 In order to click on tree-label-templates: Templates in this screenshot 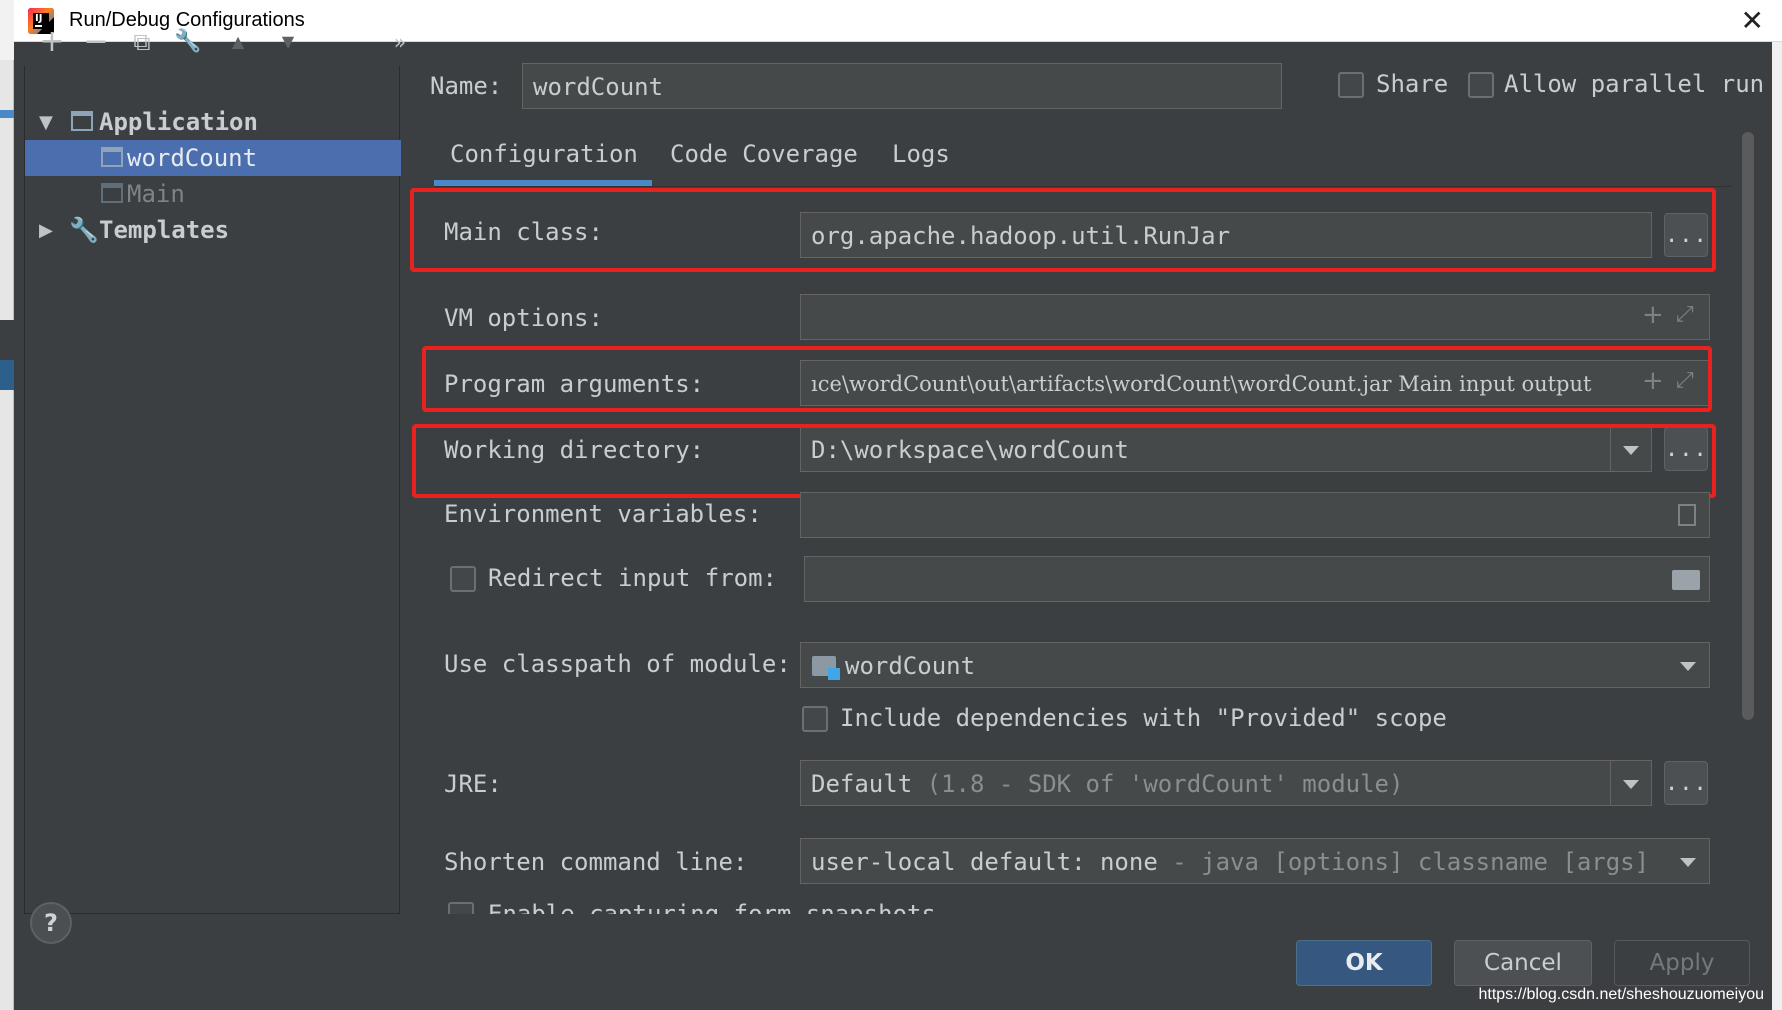, I will do `click(164, 230)`.